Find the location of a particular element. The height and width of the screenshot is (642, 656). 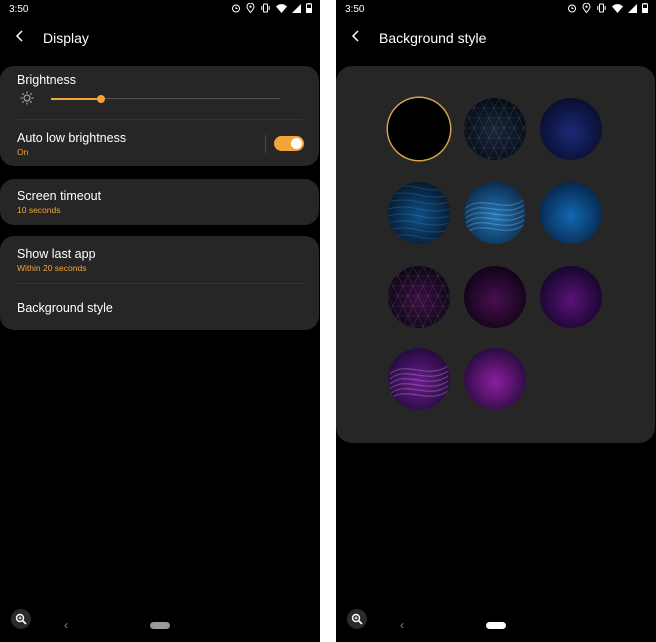

background-style-swatch-magenta-triangles is located at coordinates (419, 297).